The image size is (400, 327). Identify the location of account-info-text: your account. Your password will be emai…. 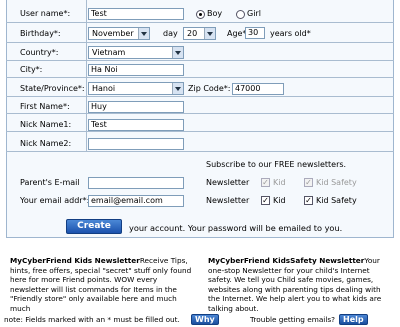
(236, 228).